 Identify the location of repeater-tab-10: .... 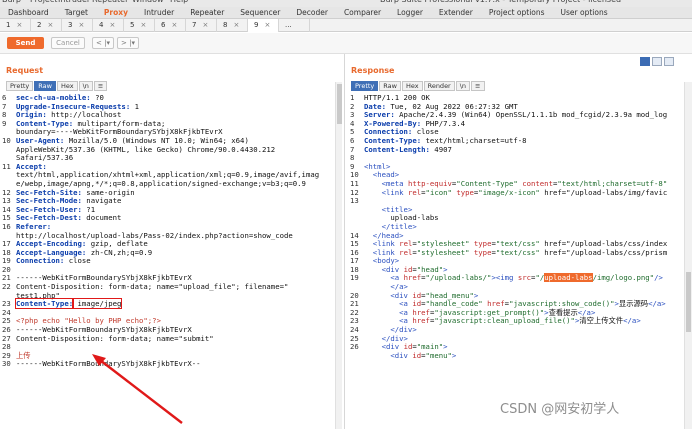
(294, 25).